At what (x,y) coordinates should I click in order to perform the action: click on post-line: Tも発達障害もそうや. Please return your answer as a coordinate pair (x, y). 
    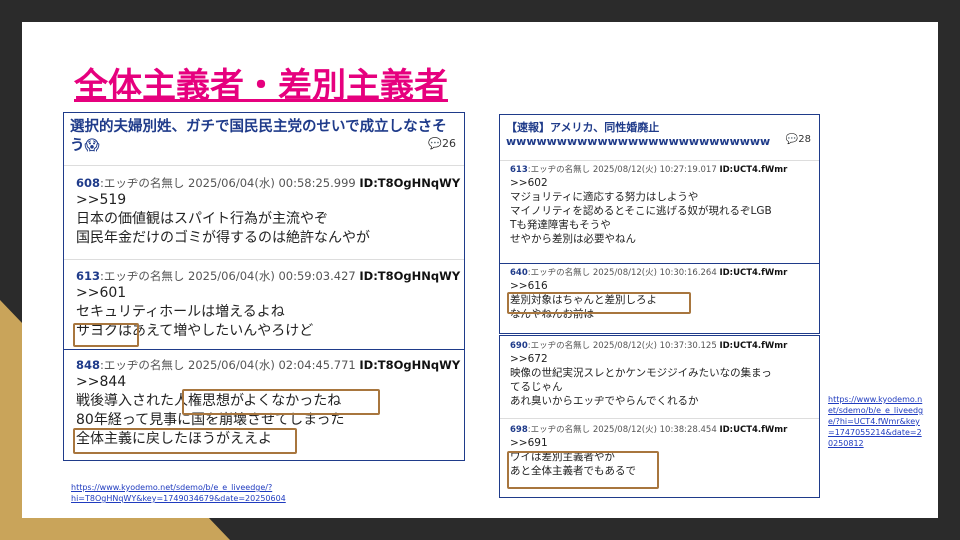
    Looking at the image, I should click on (560, 225).